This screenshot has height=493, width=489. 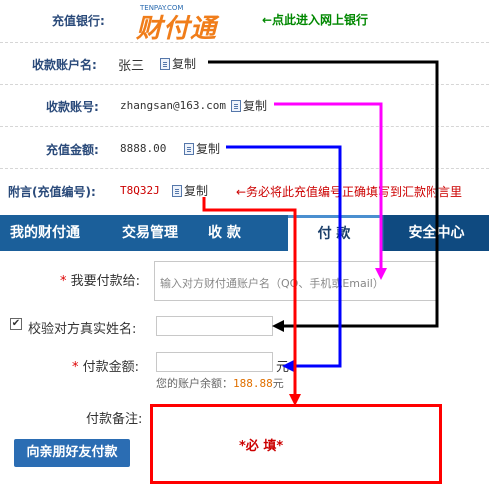 What do you see at coordinates (381, 274) in the screenshot?
I see `arrow-magenta-head` at bounding box center [381, 274].